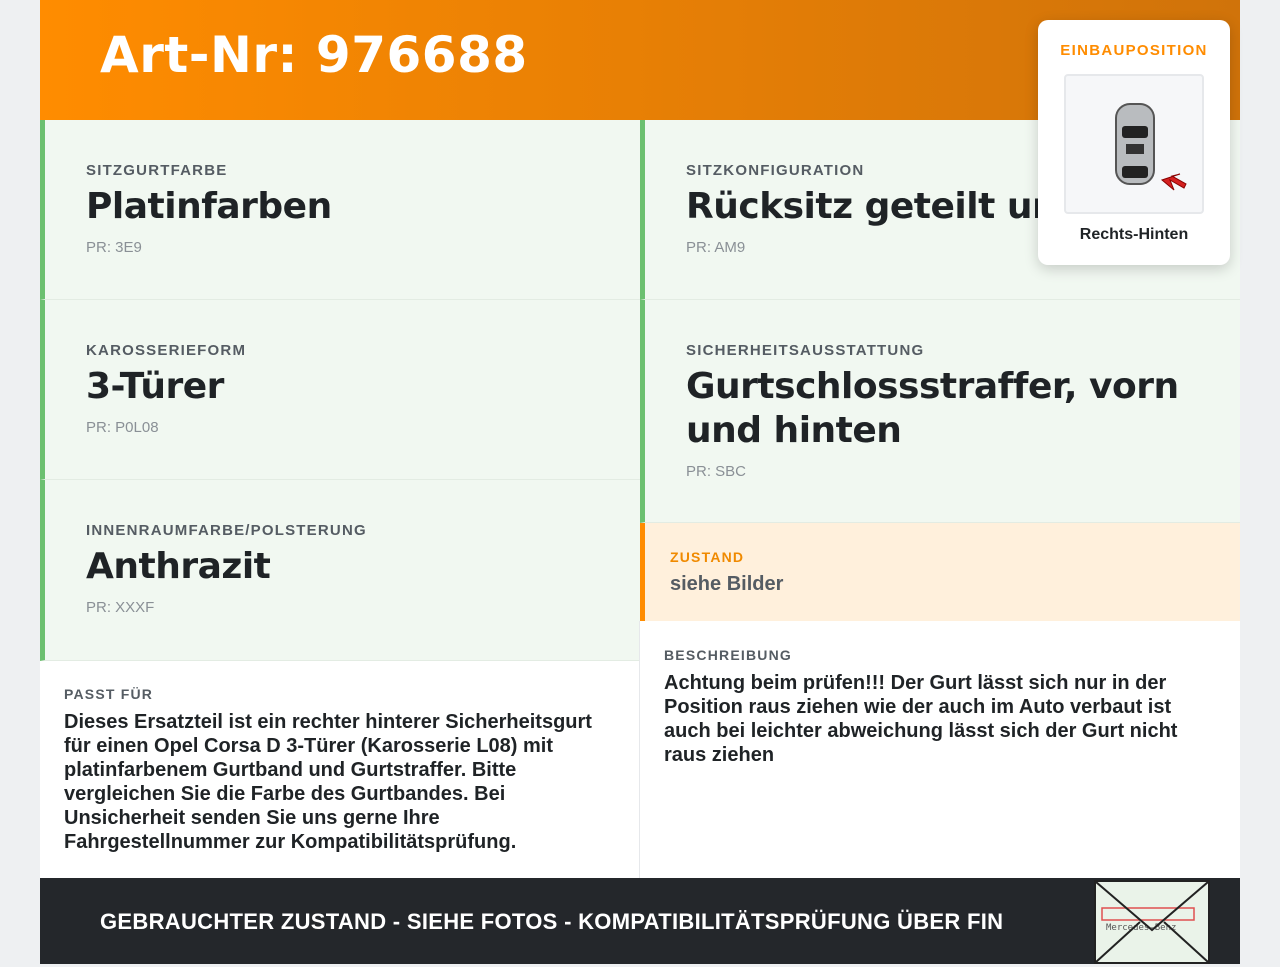 Image resolution: width=1280 pixels, height=967 pixels. What do you see at coordinates (120, 607) in the screenshot?
I see `attr-pr: PR: XXXF` at bounding box center [120, 607].